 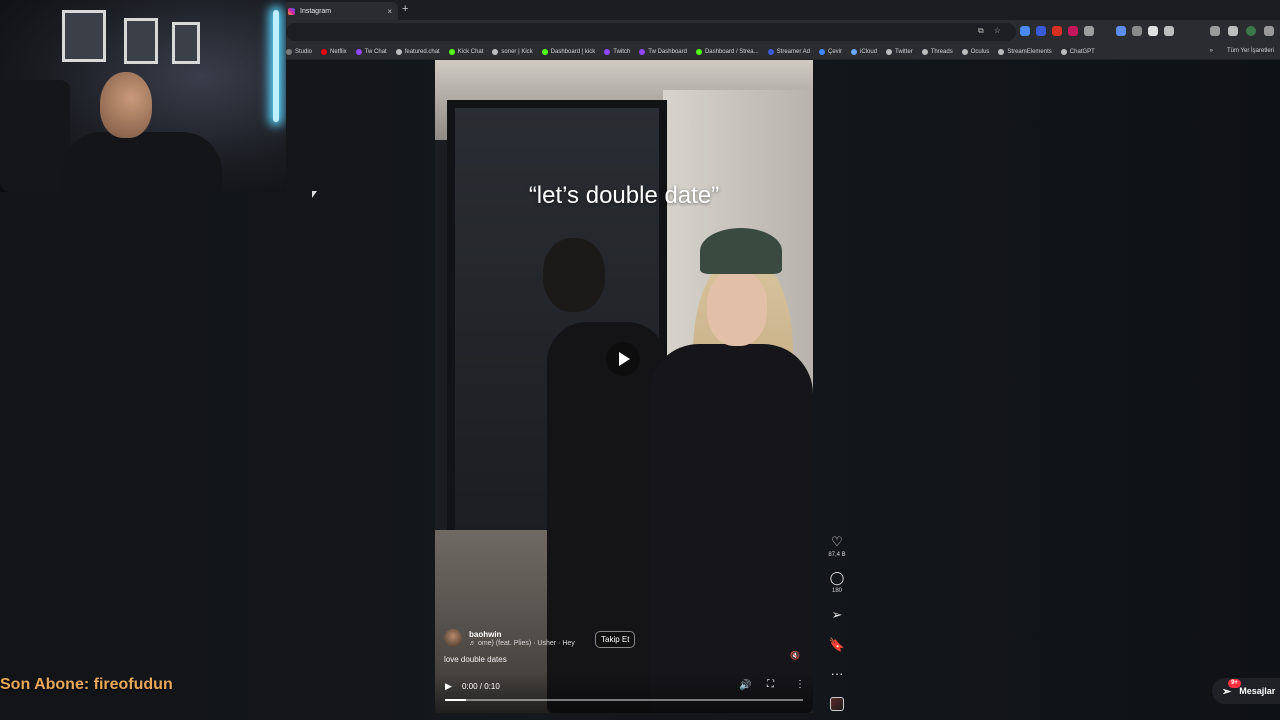 I want to click on profile-avatar, so click(x=1251, y=31).